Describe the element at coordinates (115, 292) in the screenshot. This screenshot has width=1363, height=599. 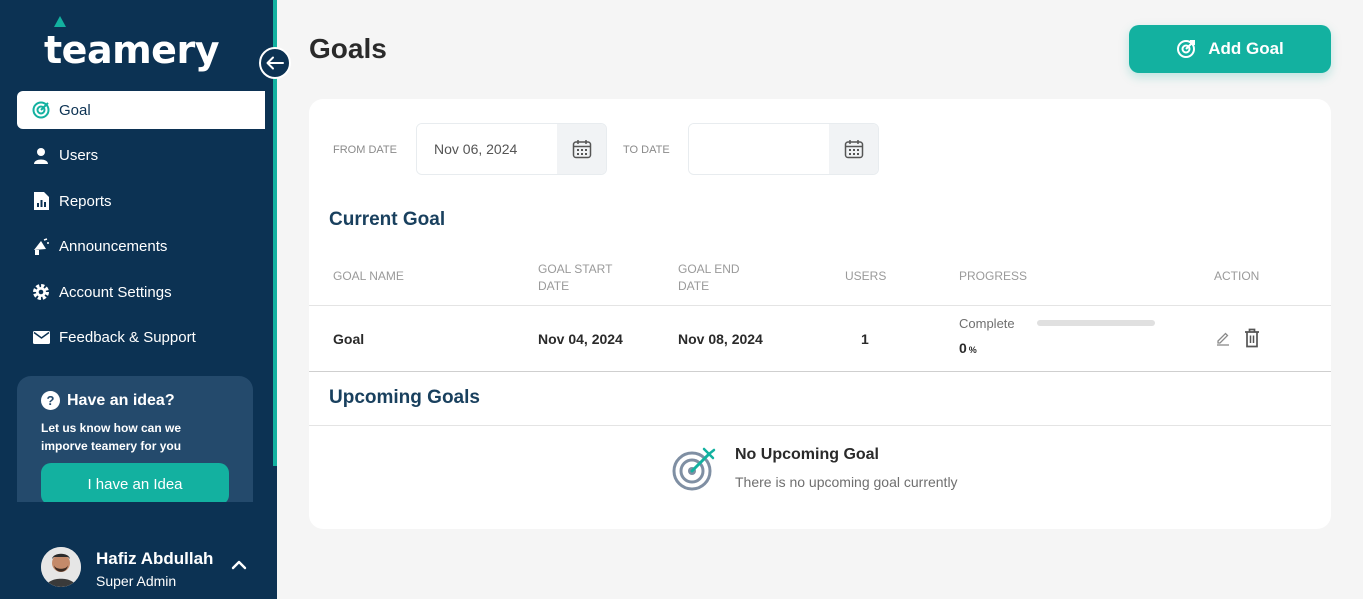
I see `sidebar-item-label: Account Settings` at that location.